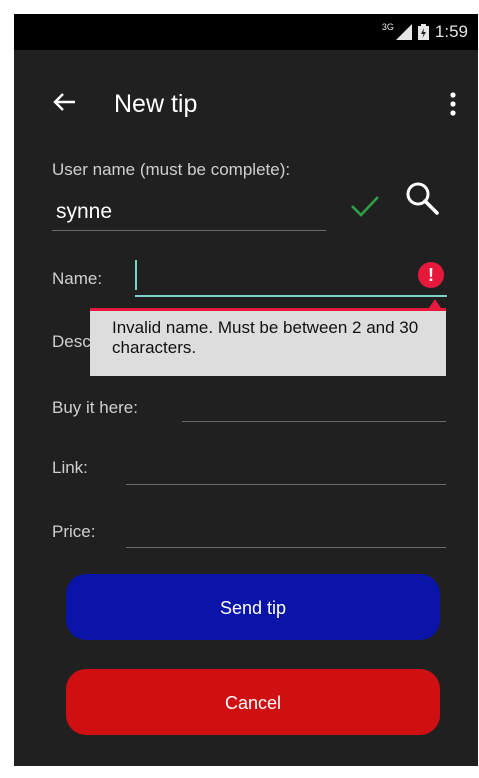  I want to click on username-input: synne, so click(84, 212).